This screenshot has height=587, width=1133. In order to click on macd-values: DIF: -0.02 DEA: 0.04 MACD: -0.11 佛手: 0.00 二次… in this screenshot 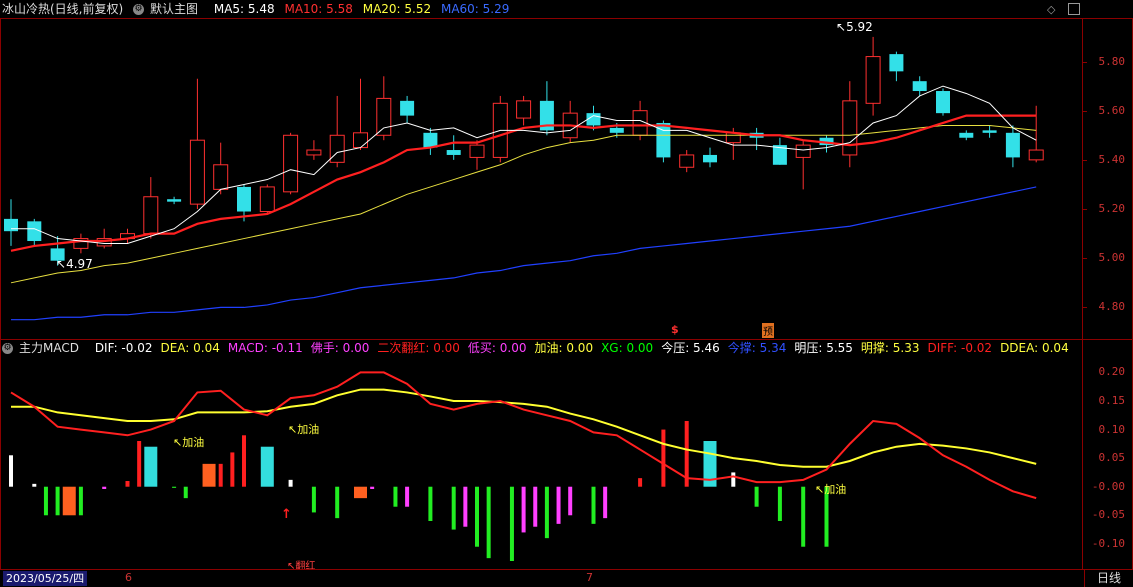, I will do `click(586, 348)`.